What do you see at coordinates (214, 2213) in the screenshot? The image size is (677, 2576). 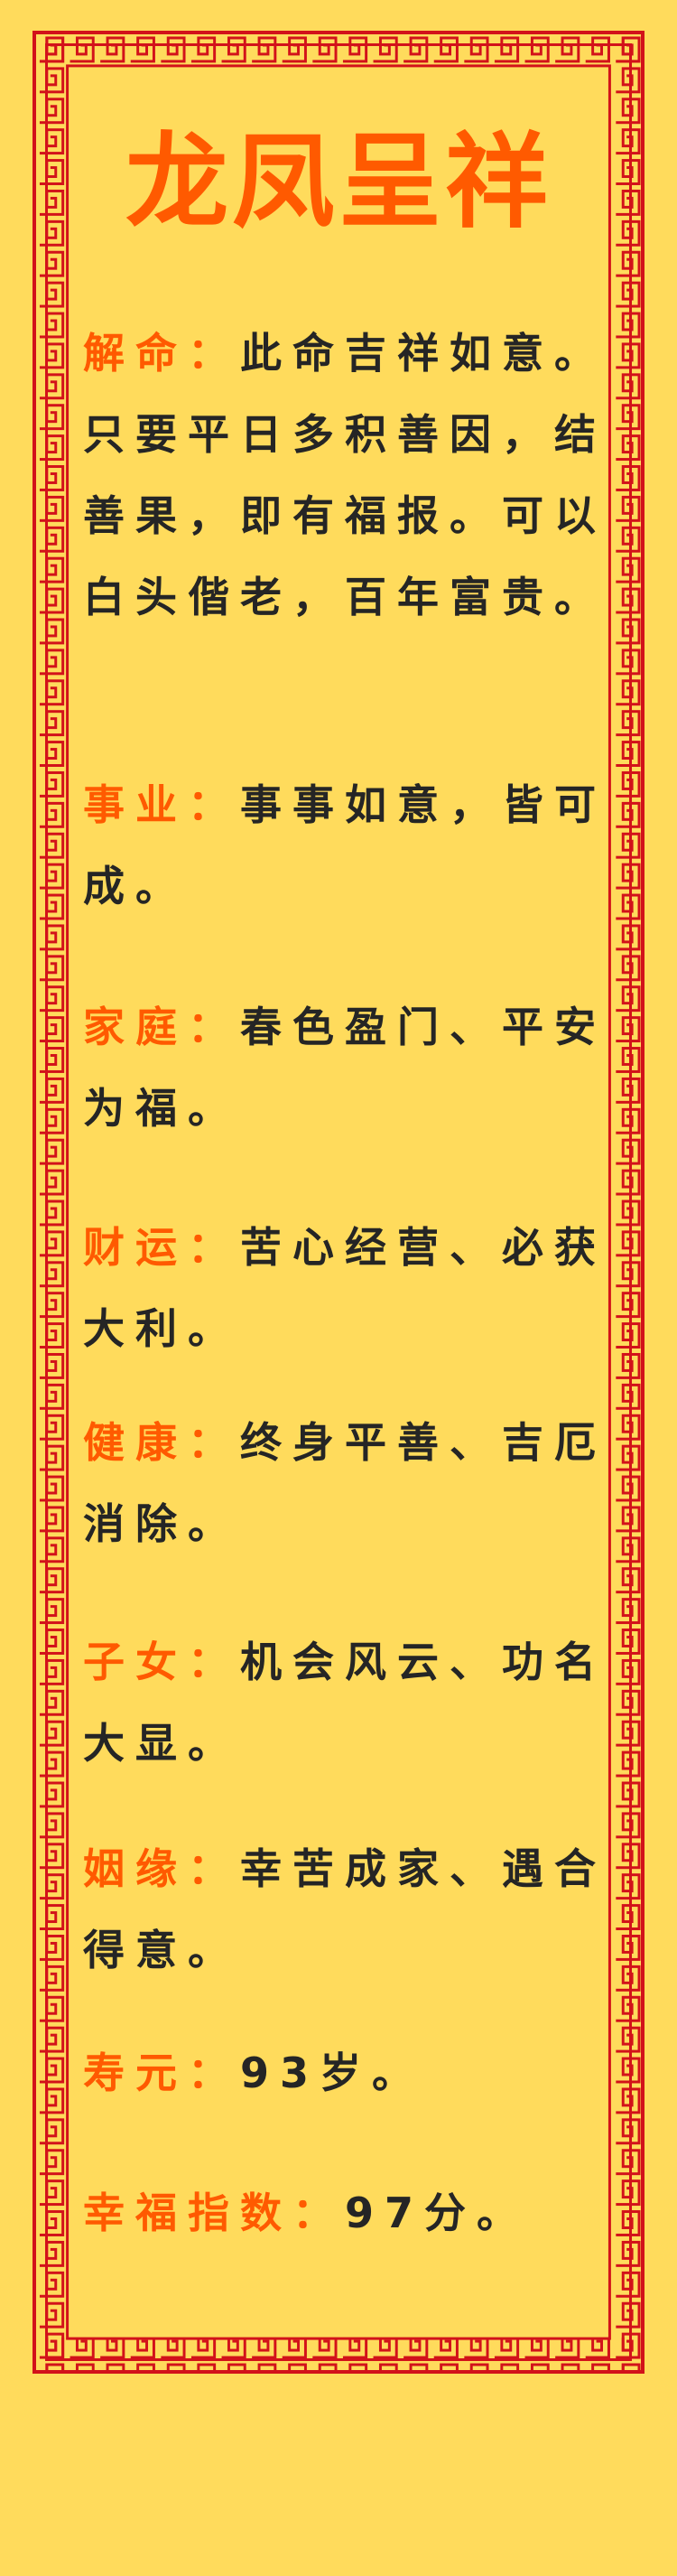 I see `section-label: 幸福指数：` at bounding box center [214, 2213].